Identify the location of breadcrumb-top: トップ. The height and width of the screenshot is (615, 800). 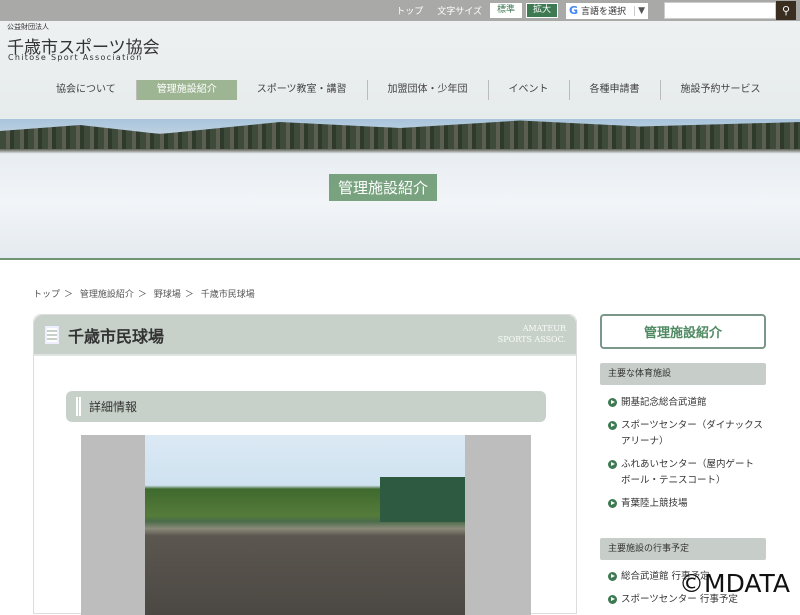
(46, 295).